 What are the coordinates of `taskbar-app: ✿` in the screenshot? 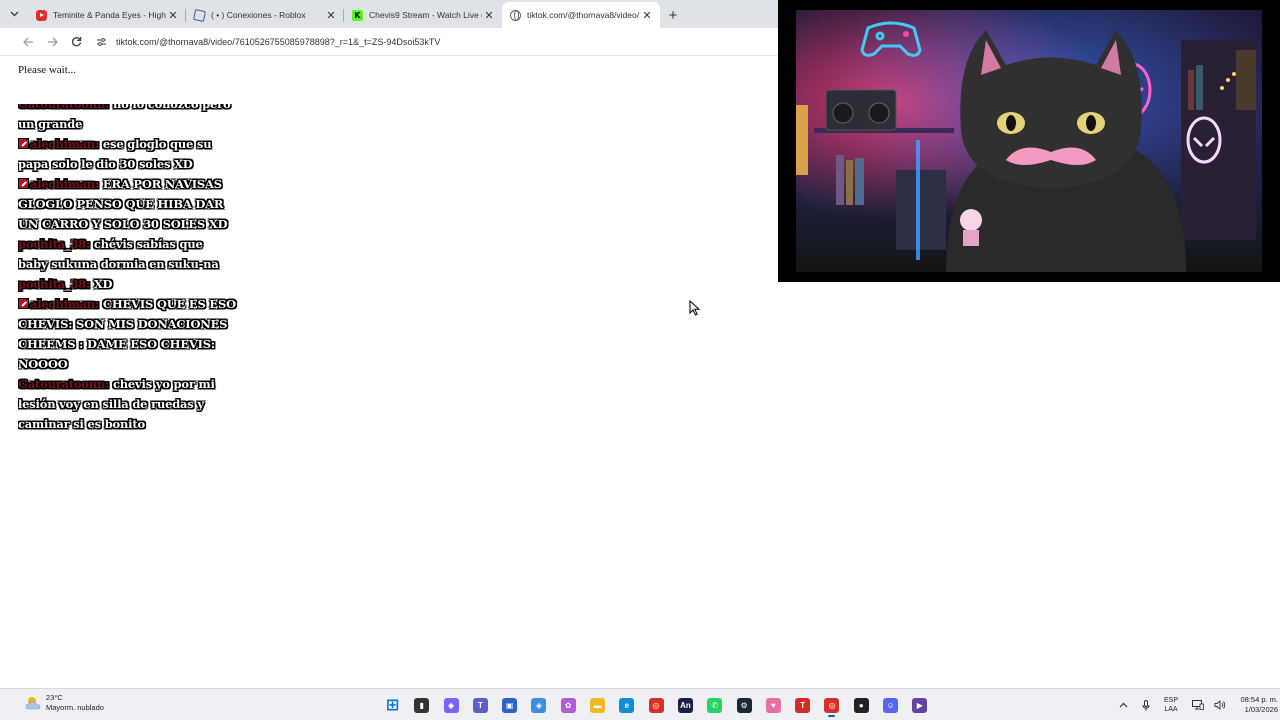 It's located at (568, 705).